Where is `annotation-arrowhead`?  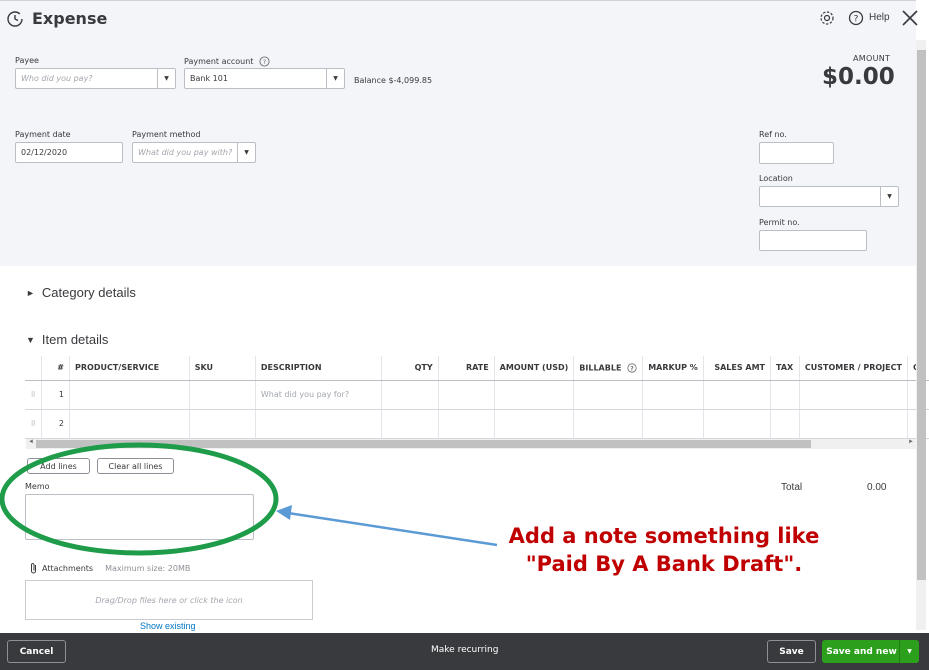 annotation-arrowhead is located at coordinates (284, 512).